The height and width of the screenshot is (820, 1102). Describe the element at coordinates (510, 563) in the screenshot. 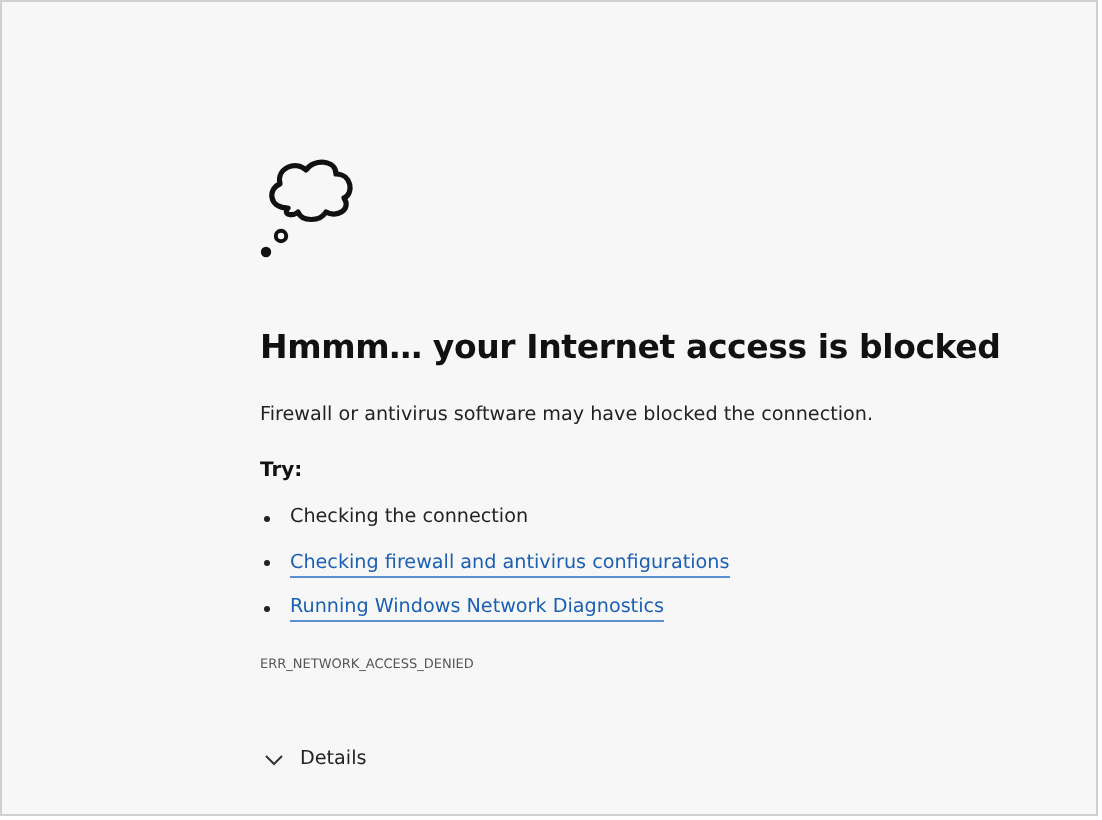

I see `suggestion-link: Checking firewall and antivirus configurations` at that location.